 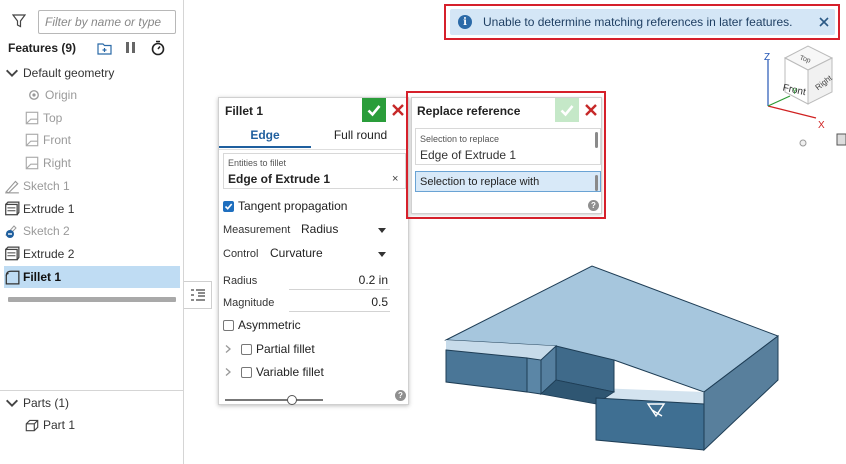 What do you see at coordinates (803, 143) in the screenshot?
I see `view-cube-home-dot` at bounding box center [803, 143].